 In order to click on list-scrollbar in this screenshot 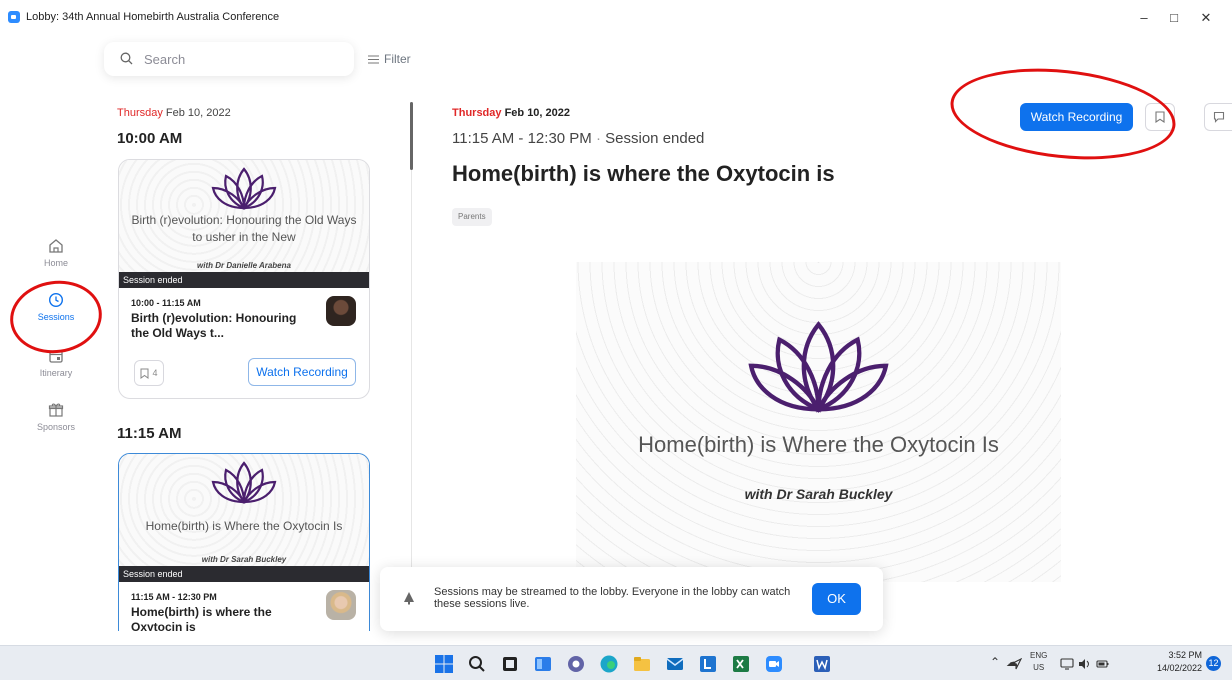, I will do `click(411, 136)`.